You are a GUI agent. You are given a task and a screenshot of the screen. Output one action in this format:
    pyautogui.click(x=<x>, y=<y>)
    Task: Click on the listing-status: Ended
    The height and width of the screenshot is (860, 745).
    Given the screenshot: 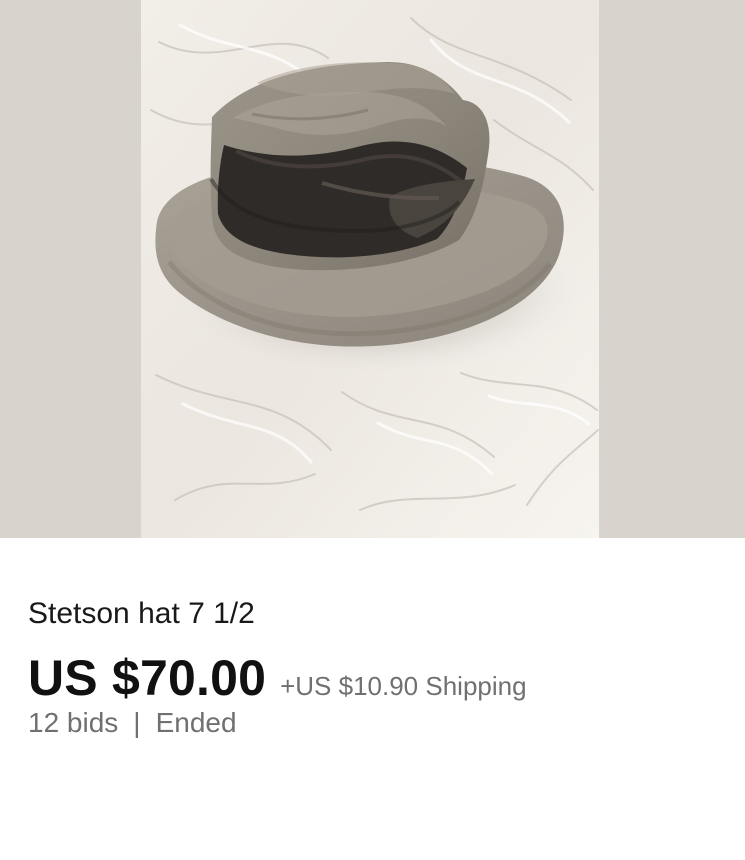 What is the action you would take?
    pyautogui.click(x=196, y=722)
    